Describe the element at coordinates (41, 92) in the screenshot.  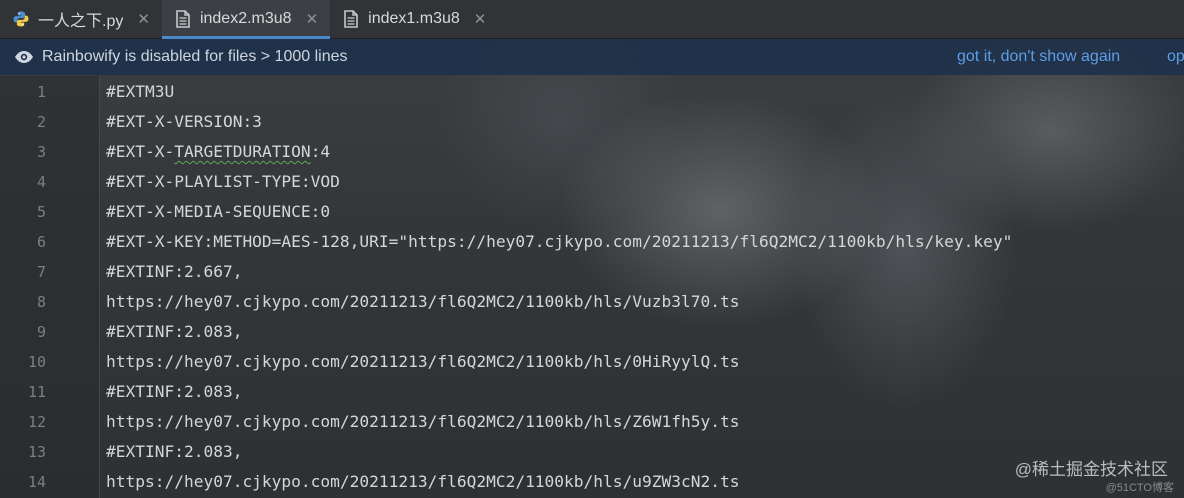
I see `line-number: 1` at that location.